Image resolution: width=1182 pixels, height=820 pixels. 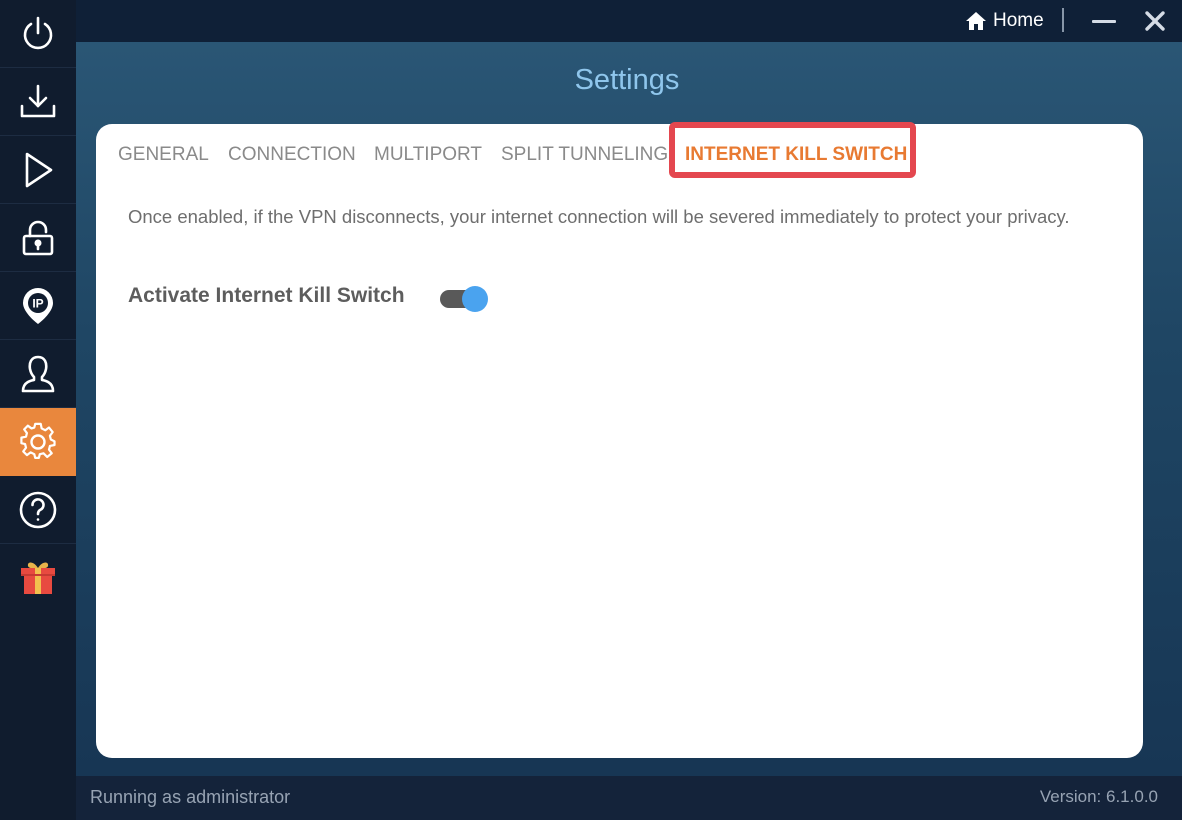 What do you see at coordinates (292, 155) in the screenshot?
I see `tab-connection: CONNECTION` at bounding box center [292, 155].